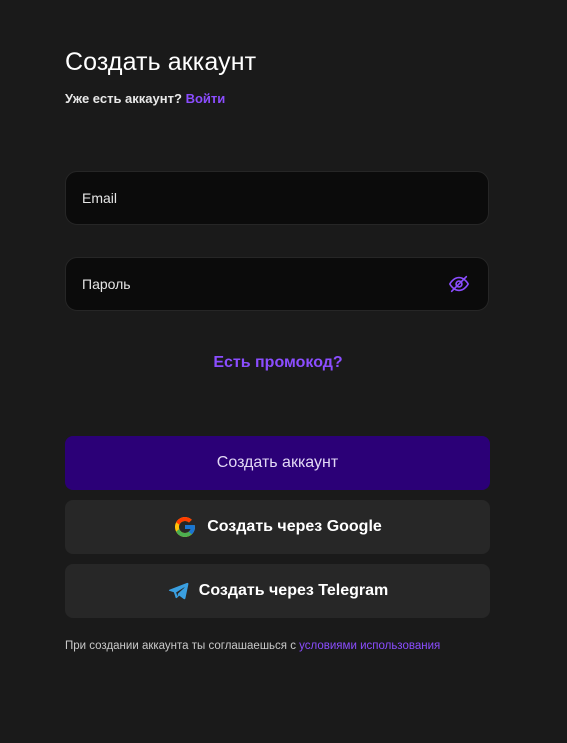 Image resolution: width=567 pixels, height=743 pixels. I want to click on page-title: Создать аккаунт, so click(161, 62).